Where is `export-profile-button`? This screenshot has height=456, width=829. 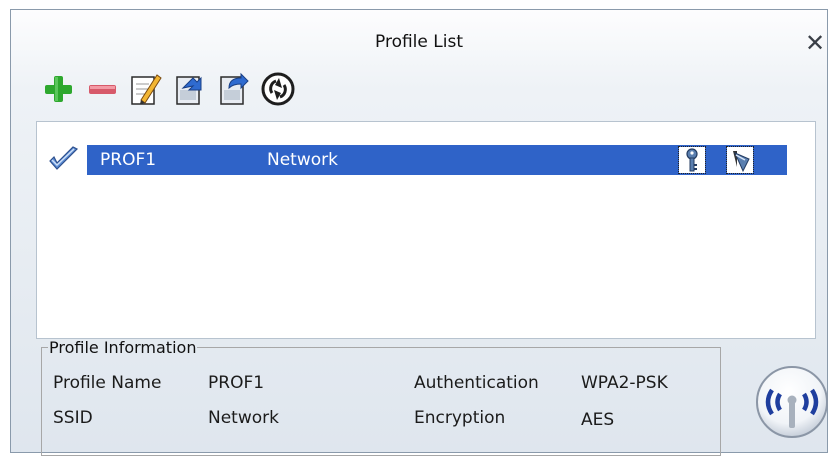
export-profile-button is located at coordinates (234, 89).